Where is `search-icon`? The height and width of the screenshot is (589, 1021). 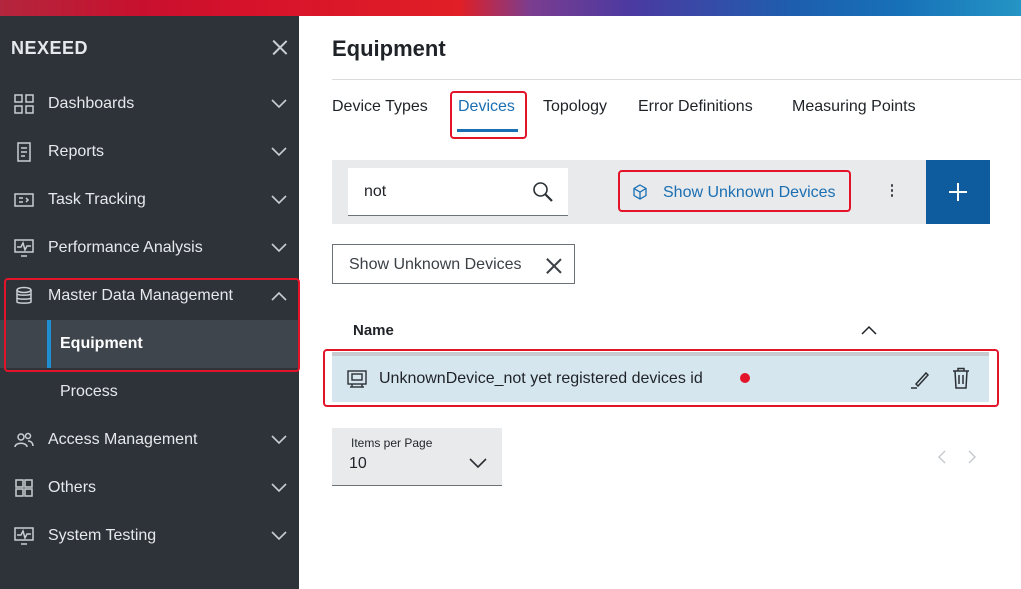 search-icon is located at coordinates (543, 192).